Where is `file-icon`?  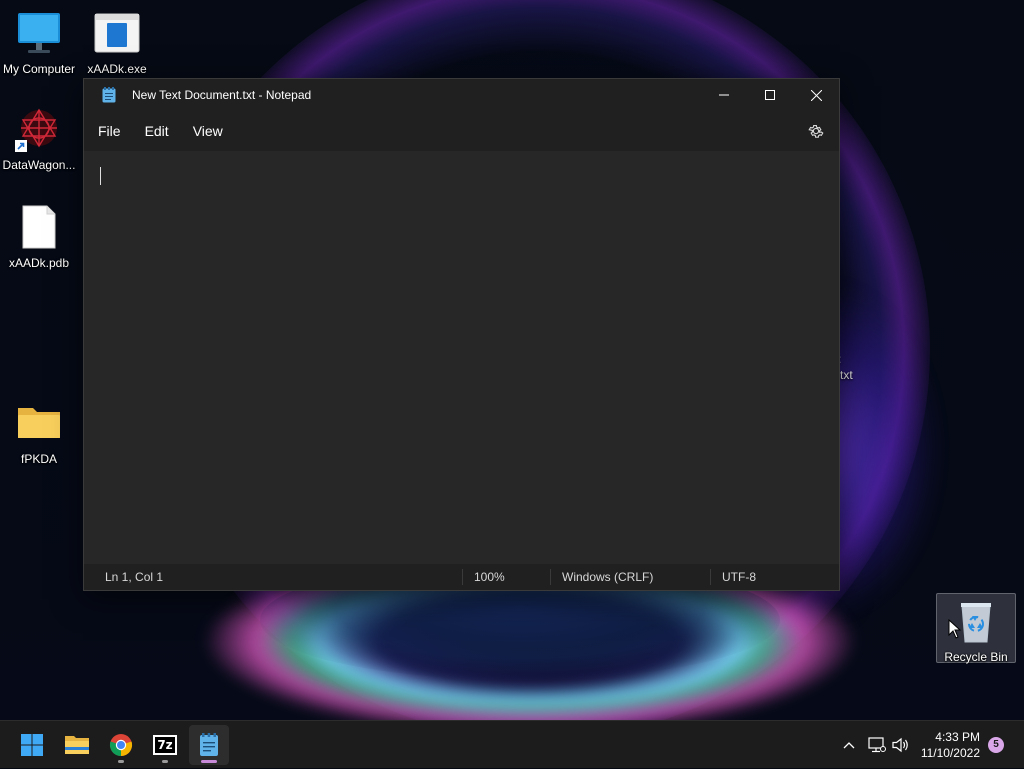
file-icon is located at coordinates (39, 228).